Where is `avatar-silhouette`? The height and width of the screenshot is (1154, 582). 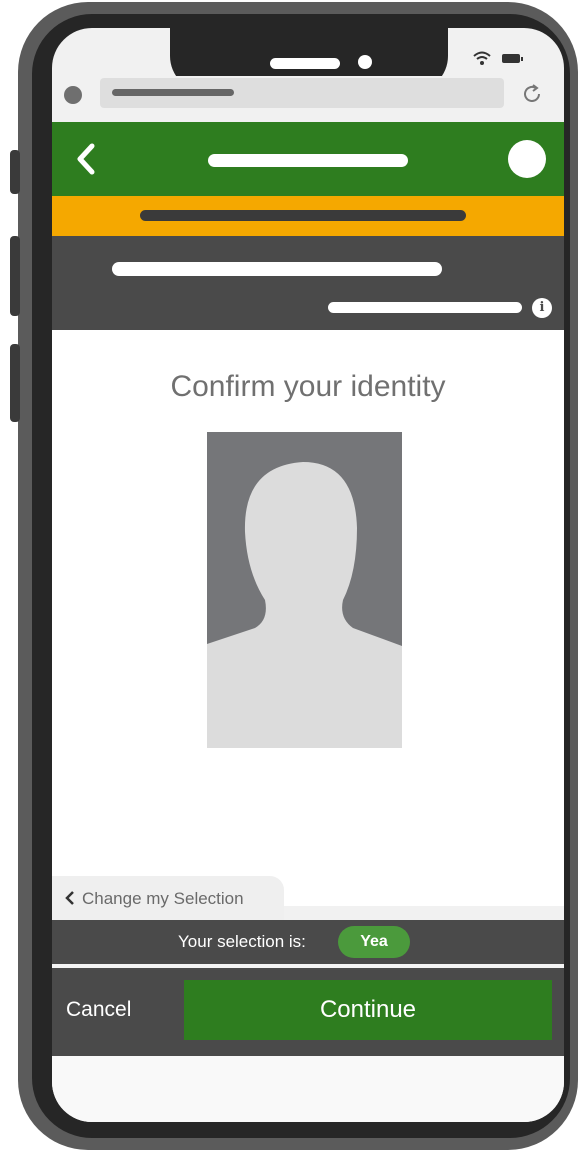
avatar-silhouette is located at coordinates (304, 590).